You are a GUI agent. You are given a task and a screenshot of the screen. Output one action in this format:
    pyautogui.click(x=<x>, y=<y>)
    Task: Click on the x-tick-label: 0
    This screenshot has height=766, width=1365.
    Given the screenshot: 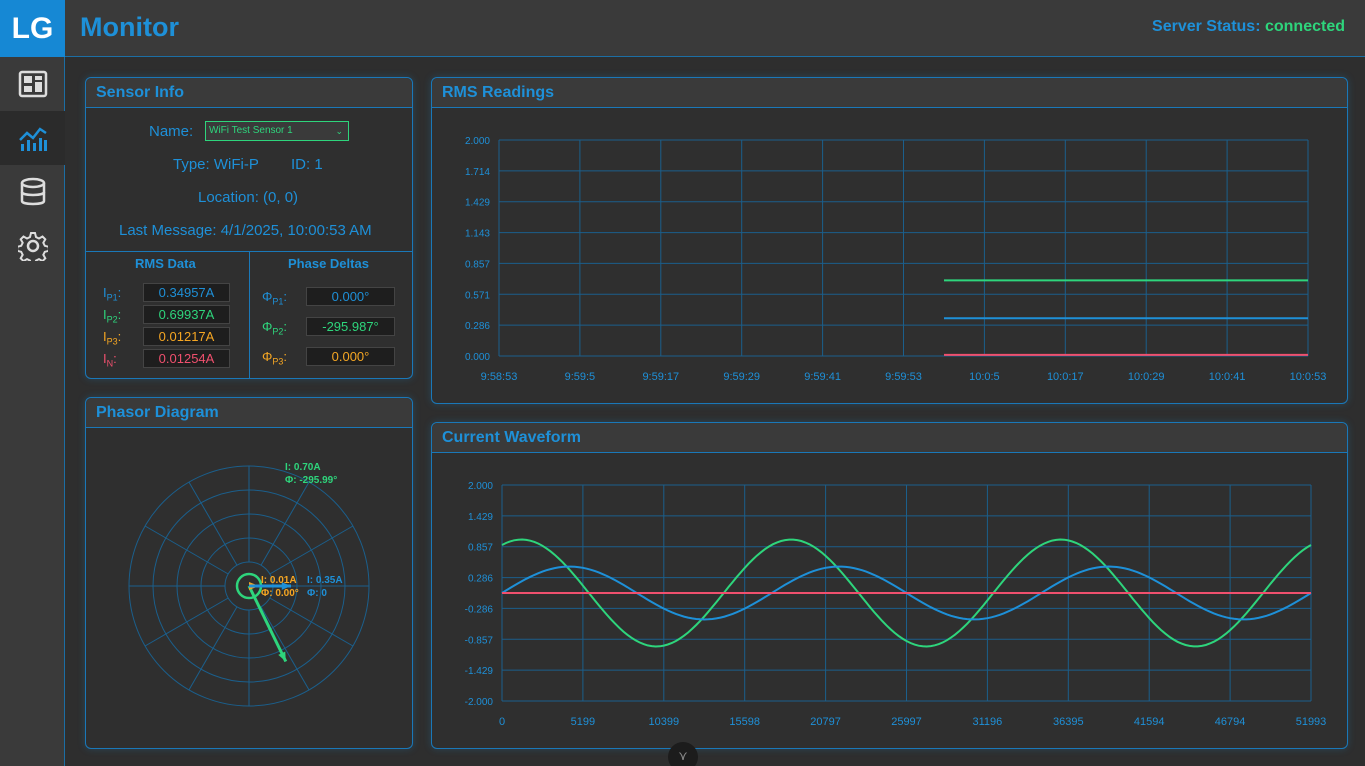 What is the action you would take?
    pyautogui.click(x=502, y=722)
    